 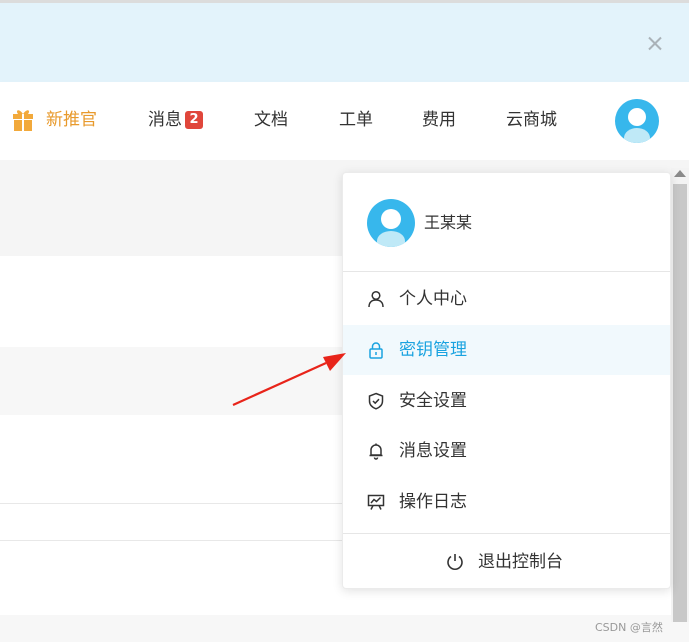 What do you see at coordinates (344, 628) in the screenshot?
I see `content-footer-band` at bounding box center [344, 628].